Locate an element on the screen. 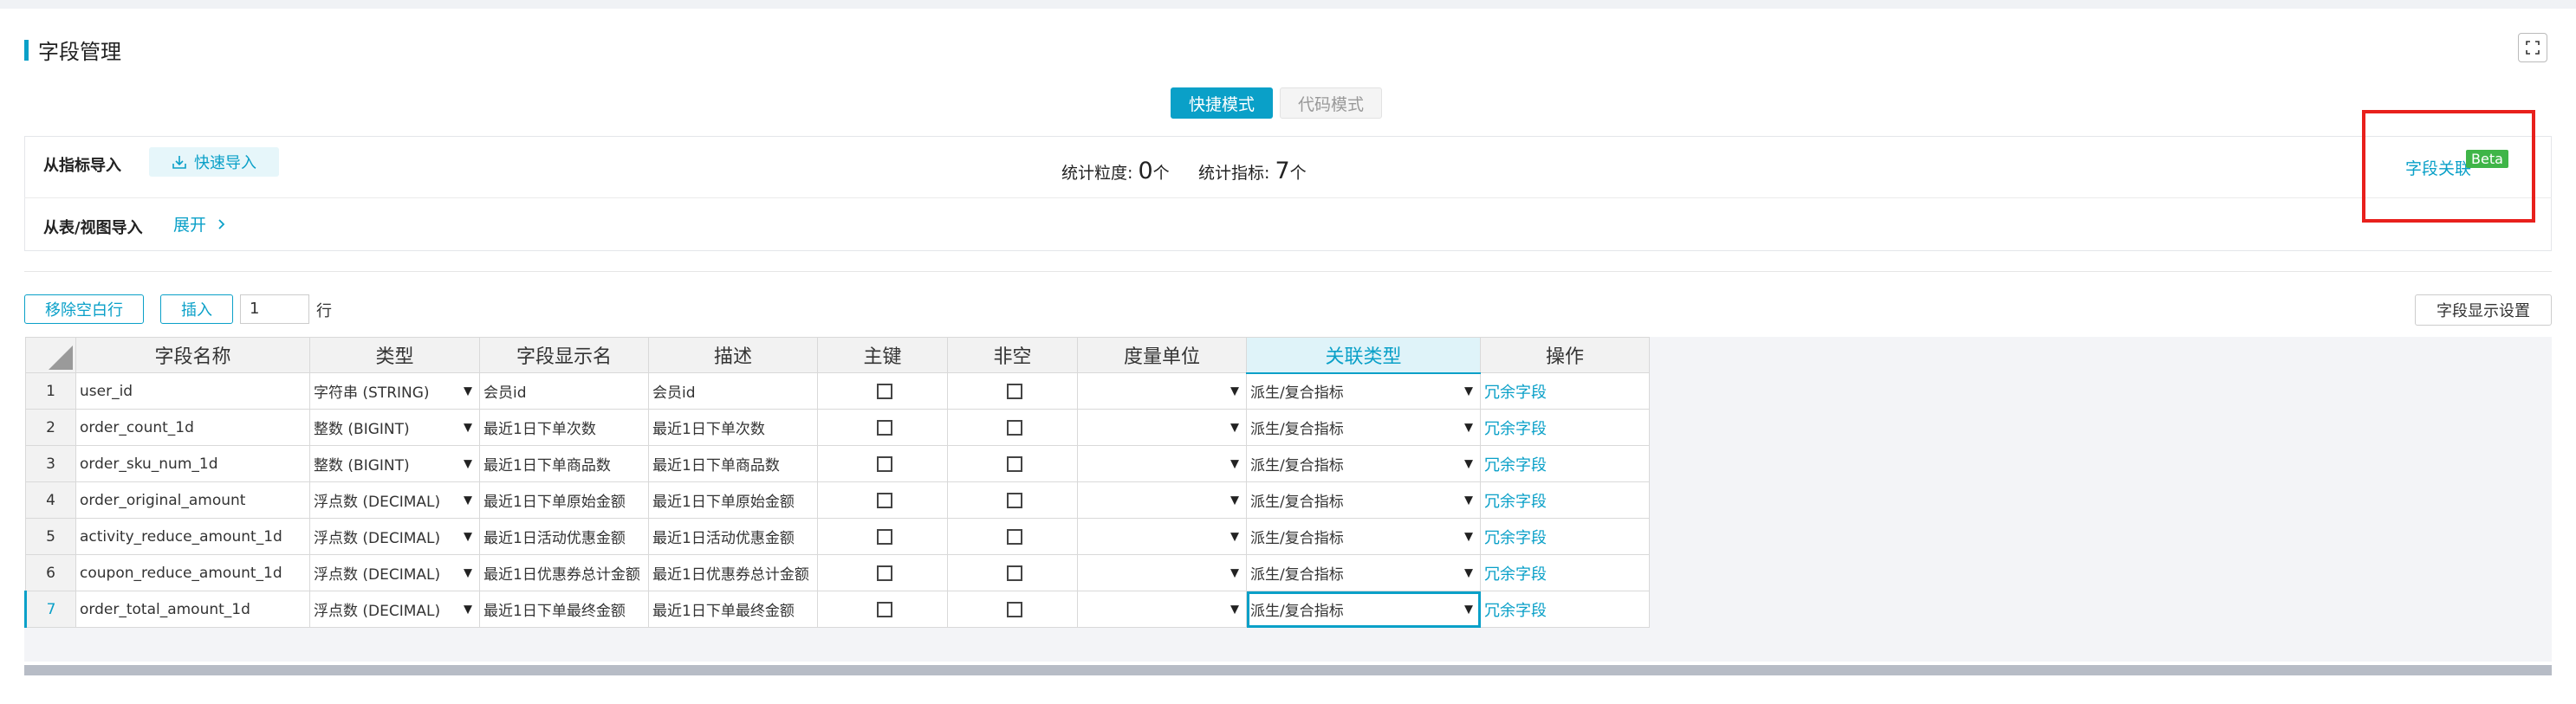 The height and width of the screenshot is (704, 2576). cell-description: 会员id is located at coordinates (733, 391).